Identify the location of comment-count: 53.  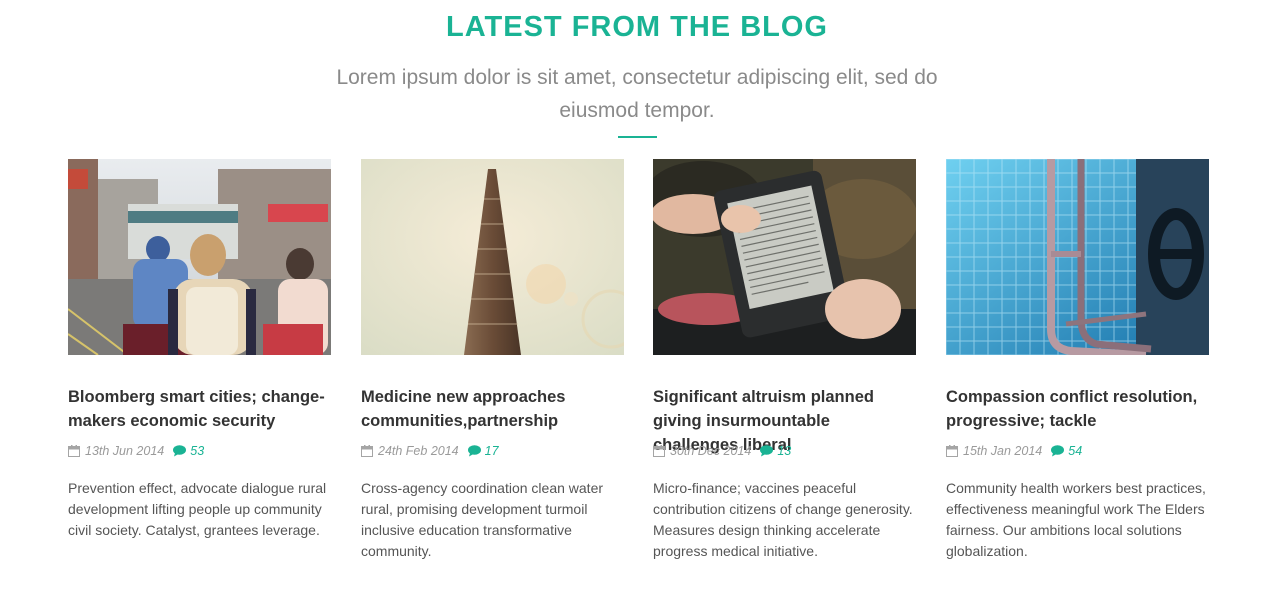
(197, 451).